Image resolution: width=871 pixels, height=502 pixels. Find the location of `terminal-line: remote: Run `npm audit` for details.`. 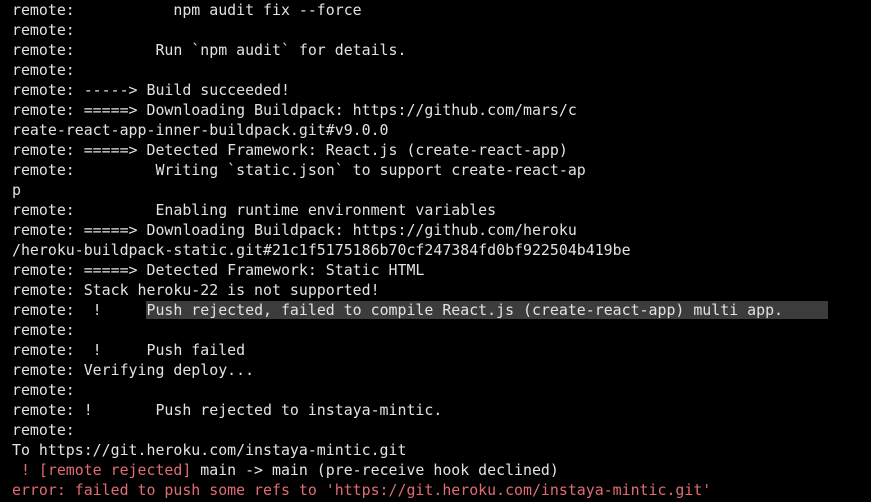

terminal-line: remote: Run `npm audit` for details. is located at coordinates (209, 50).